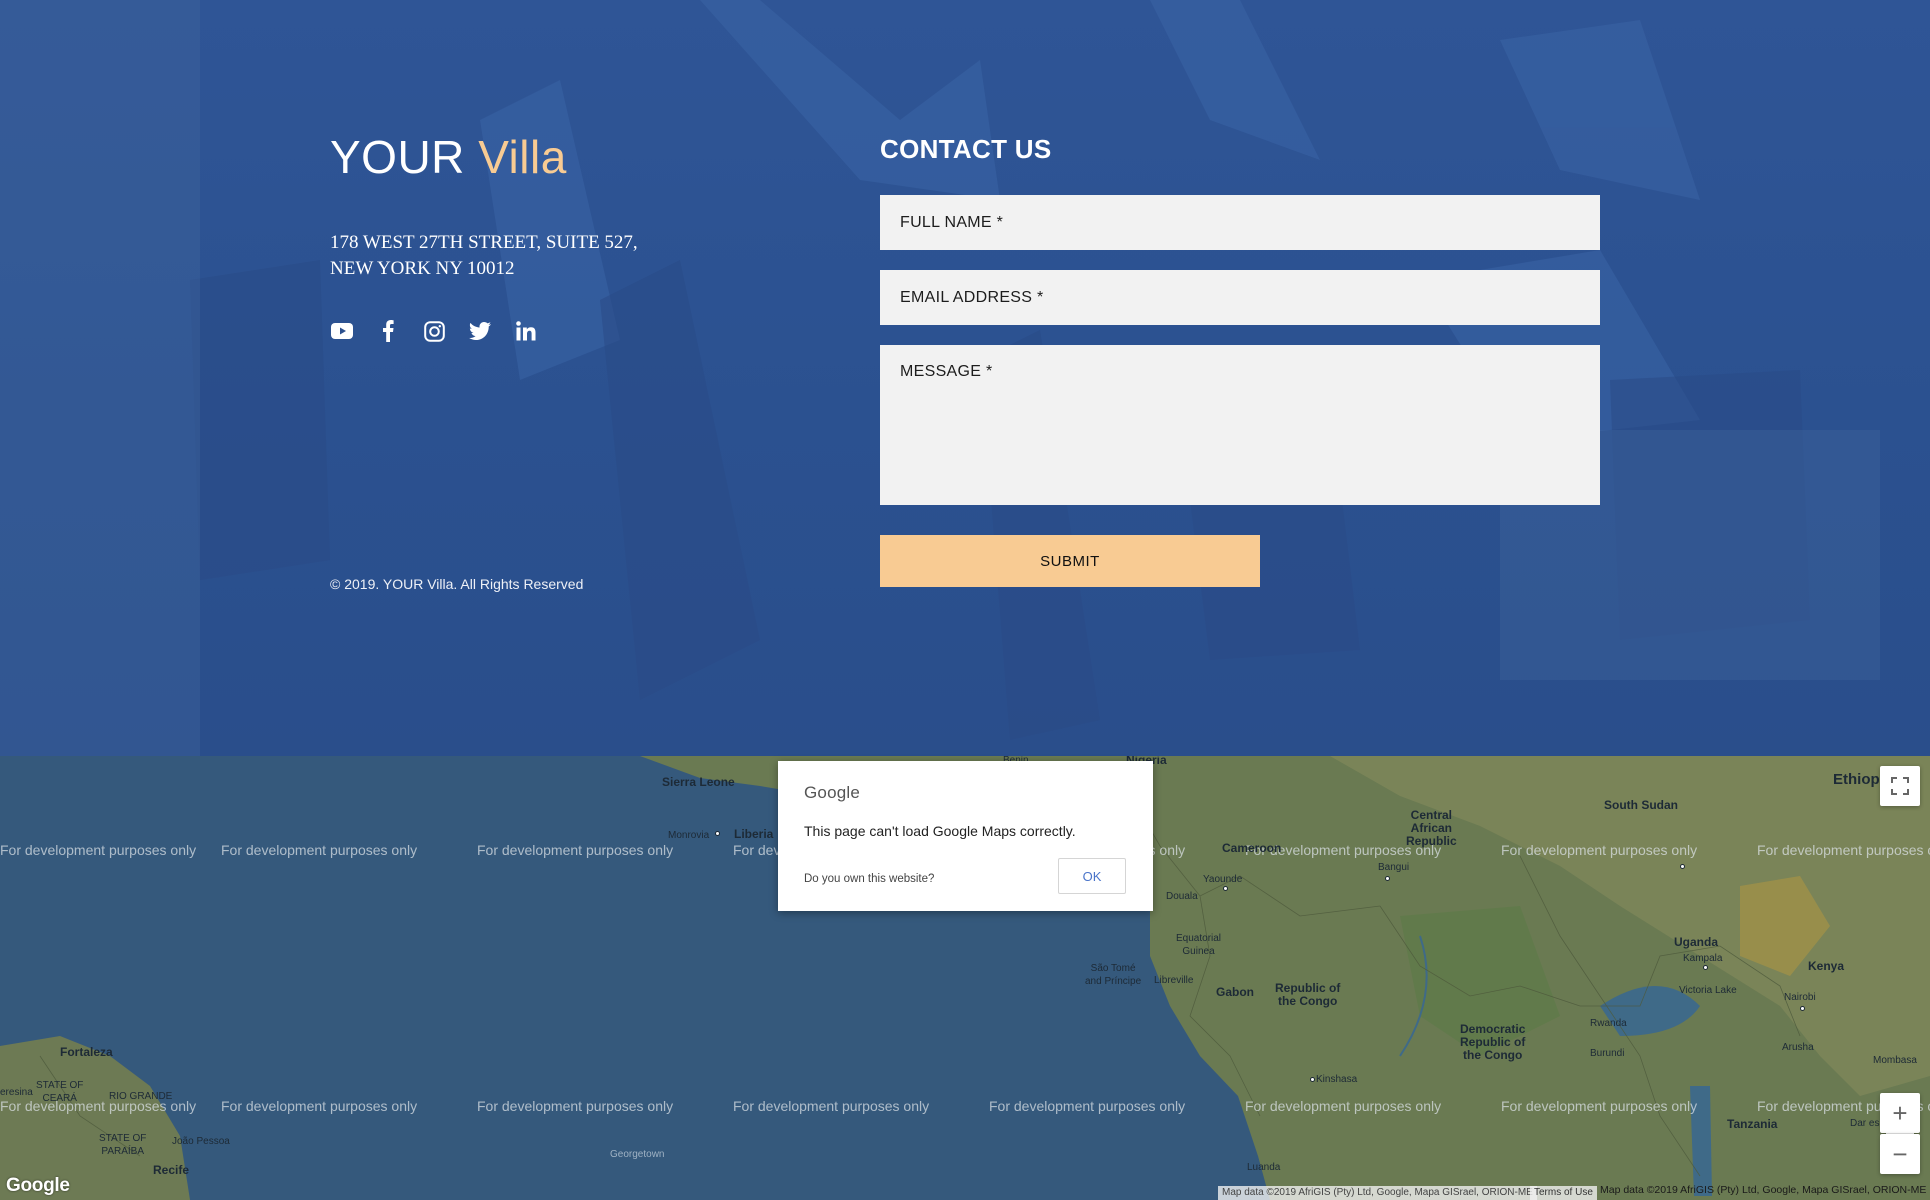 Image resolution: width=1930 pixels, height=1200 pixels. I want to click on brand-name-part1: YOUR, so click(397, 157).